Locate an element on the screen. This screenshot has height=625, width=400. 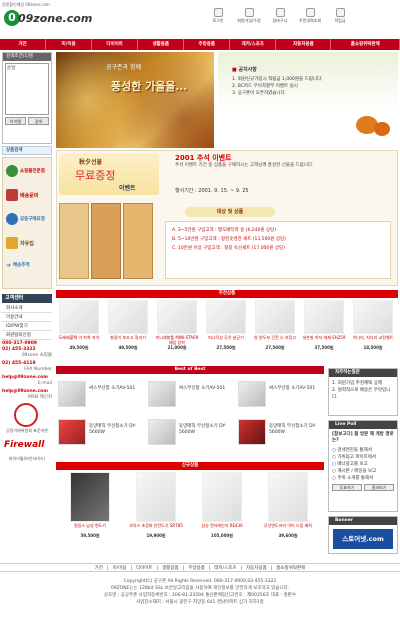
product-card: 도배배풀팩 이 착착 자석 49,500원 is located at coordinates (79, 325).